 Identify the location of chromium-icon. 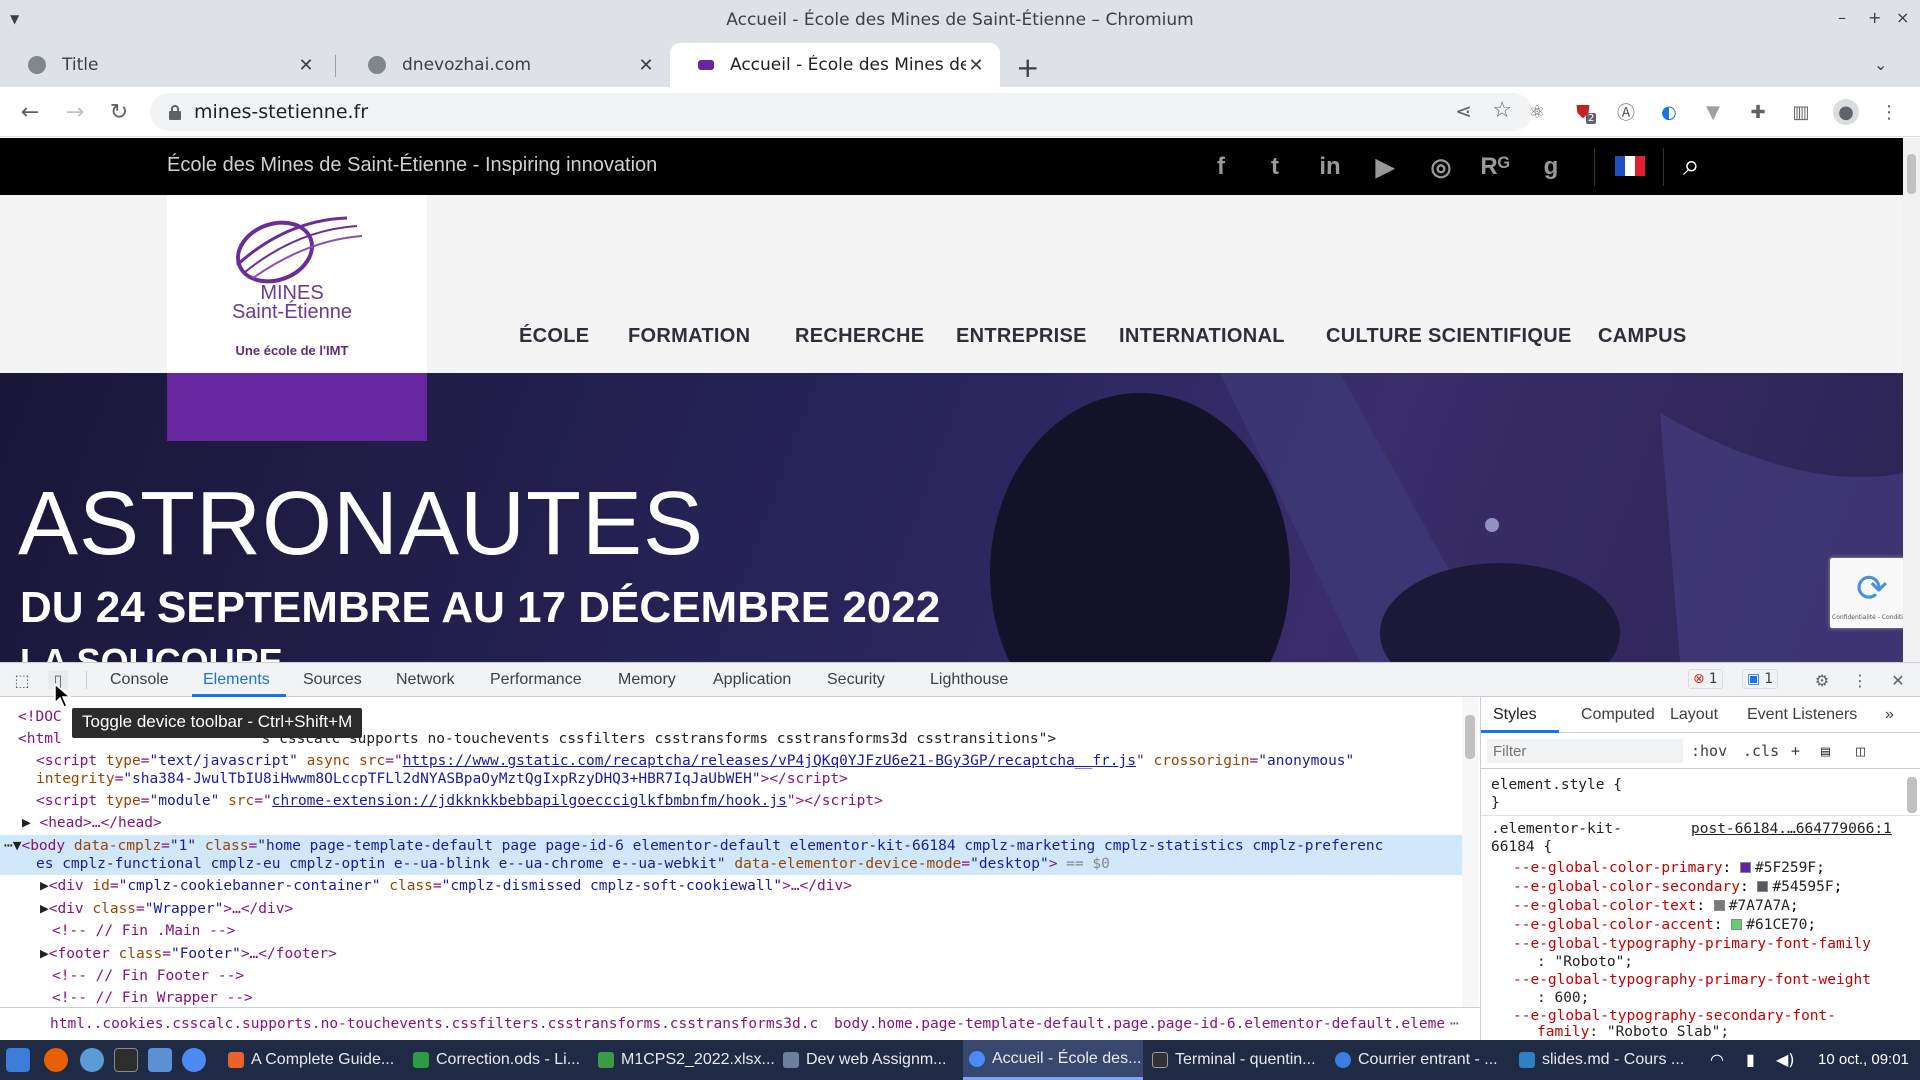
(194, 1060).